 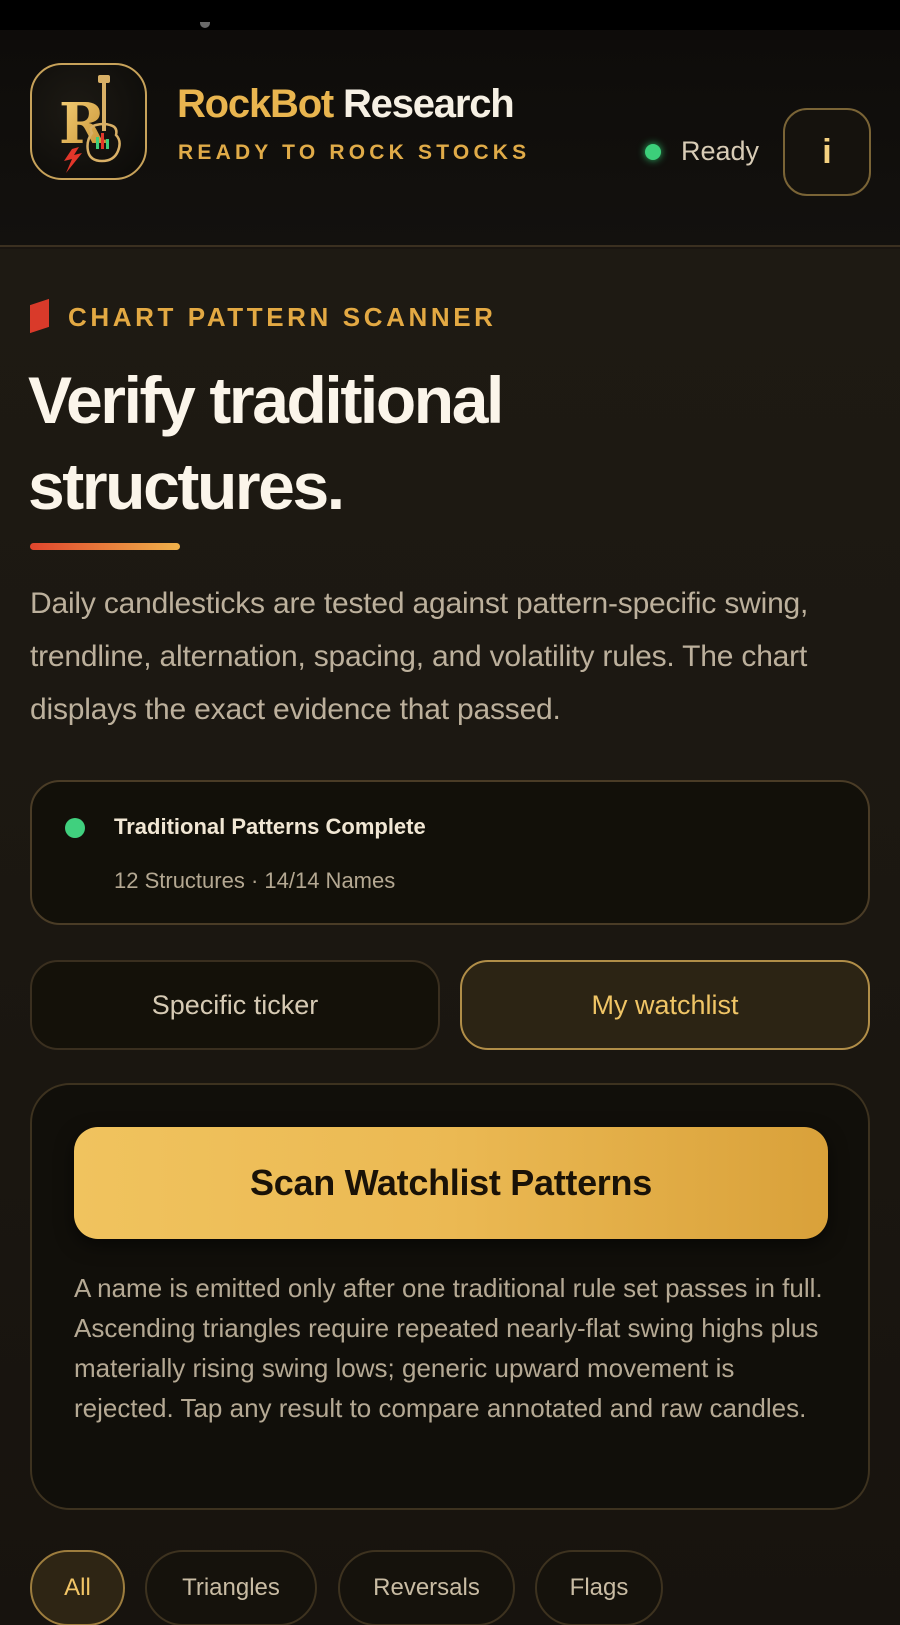 What do you see at coordinates (205, 25) in the screenshot?
I see `camera-cutout-icon` at bounding box center [205, 25].